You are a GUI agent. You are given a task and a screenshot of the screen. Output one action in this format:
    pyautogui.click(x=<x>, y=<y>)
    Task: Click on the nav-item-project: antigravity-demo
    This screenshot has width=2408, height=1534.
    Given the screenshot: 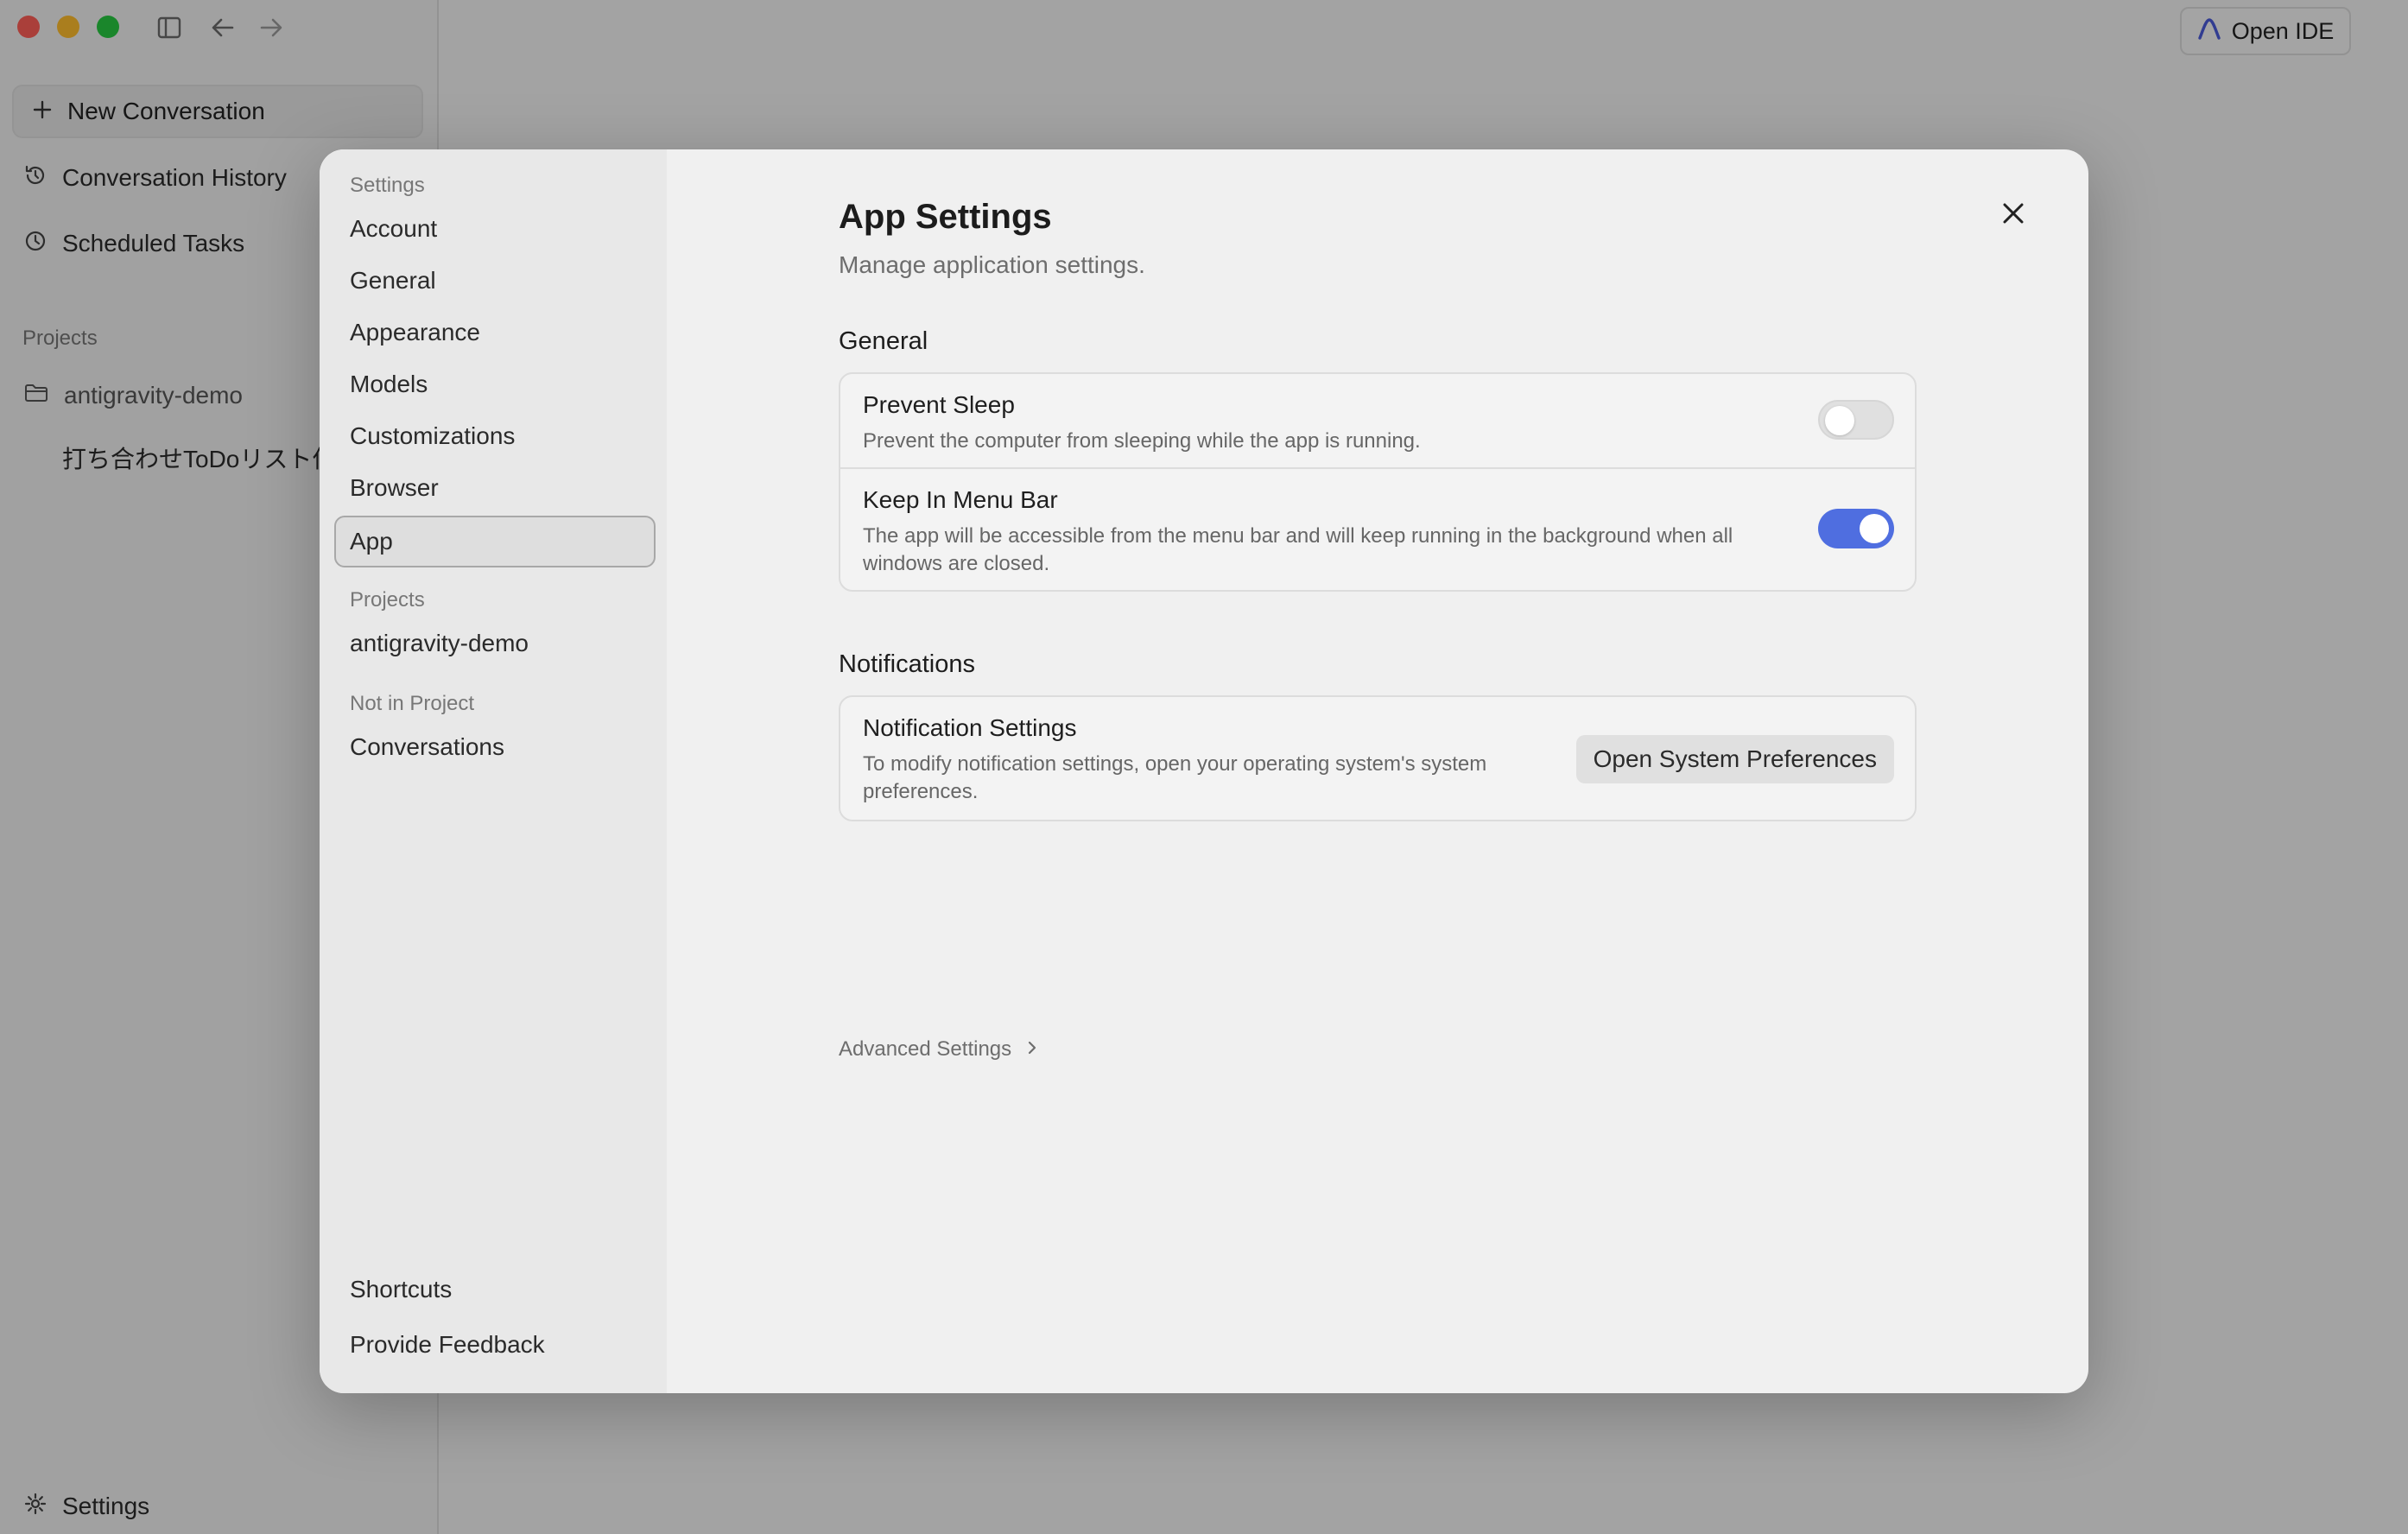 What is the action you would take?
    pyautogui.click(x=439, y=643)
    